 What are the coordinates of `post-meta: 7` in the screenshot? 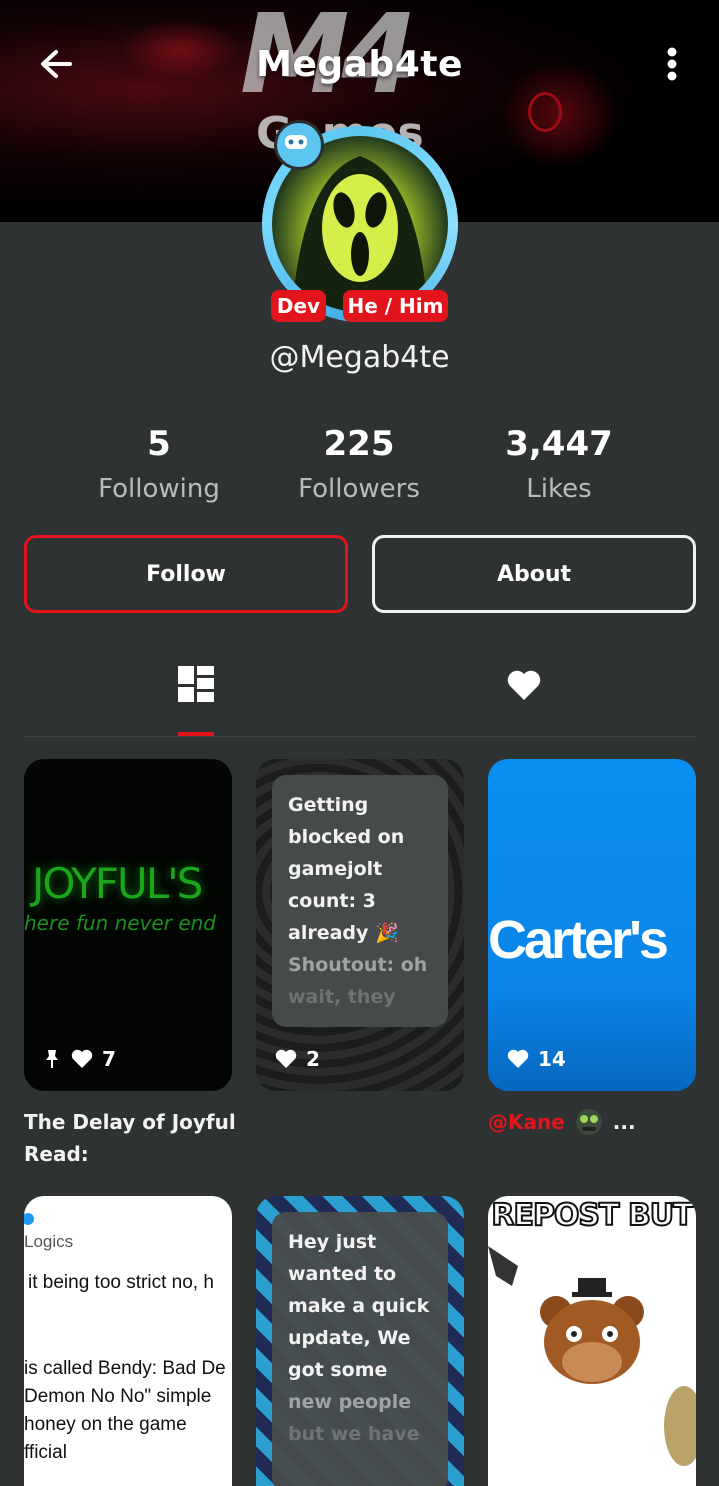 It's located at (79, 1059).